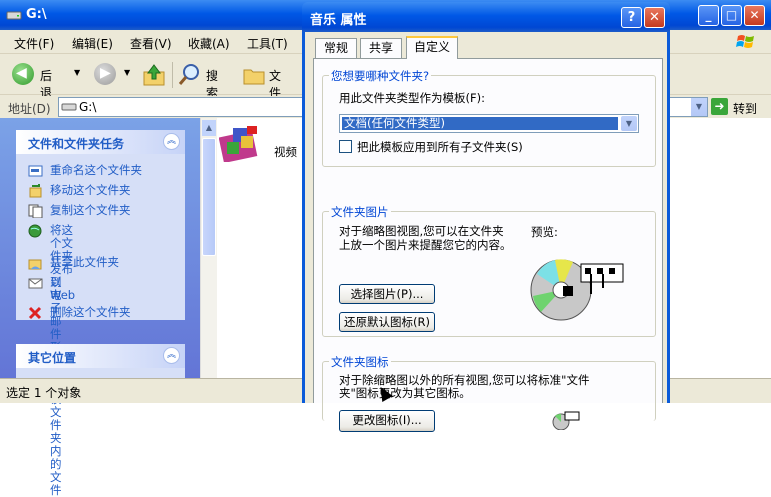  What do you see at coordinates (29, 109) in the screenshot?
I see `address-label: 地址(D)` at bounding box center [29, 109].